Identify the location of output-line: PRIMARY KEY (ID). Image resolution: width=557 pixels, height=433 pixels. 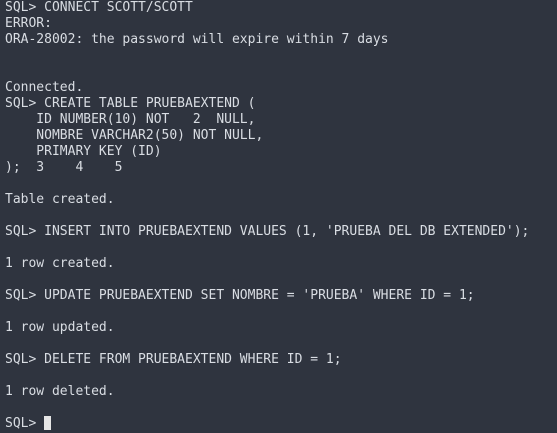
(83, 151).